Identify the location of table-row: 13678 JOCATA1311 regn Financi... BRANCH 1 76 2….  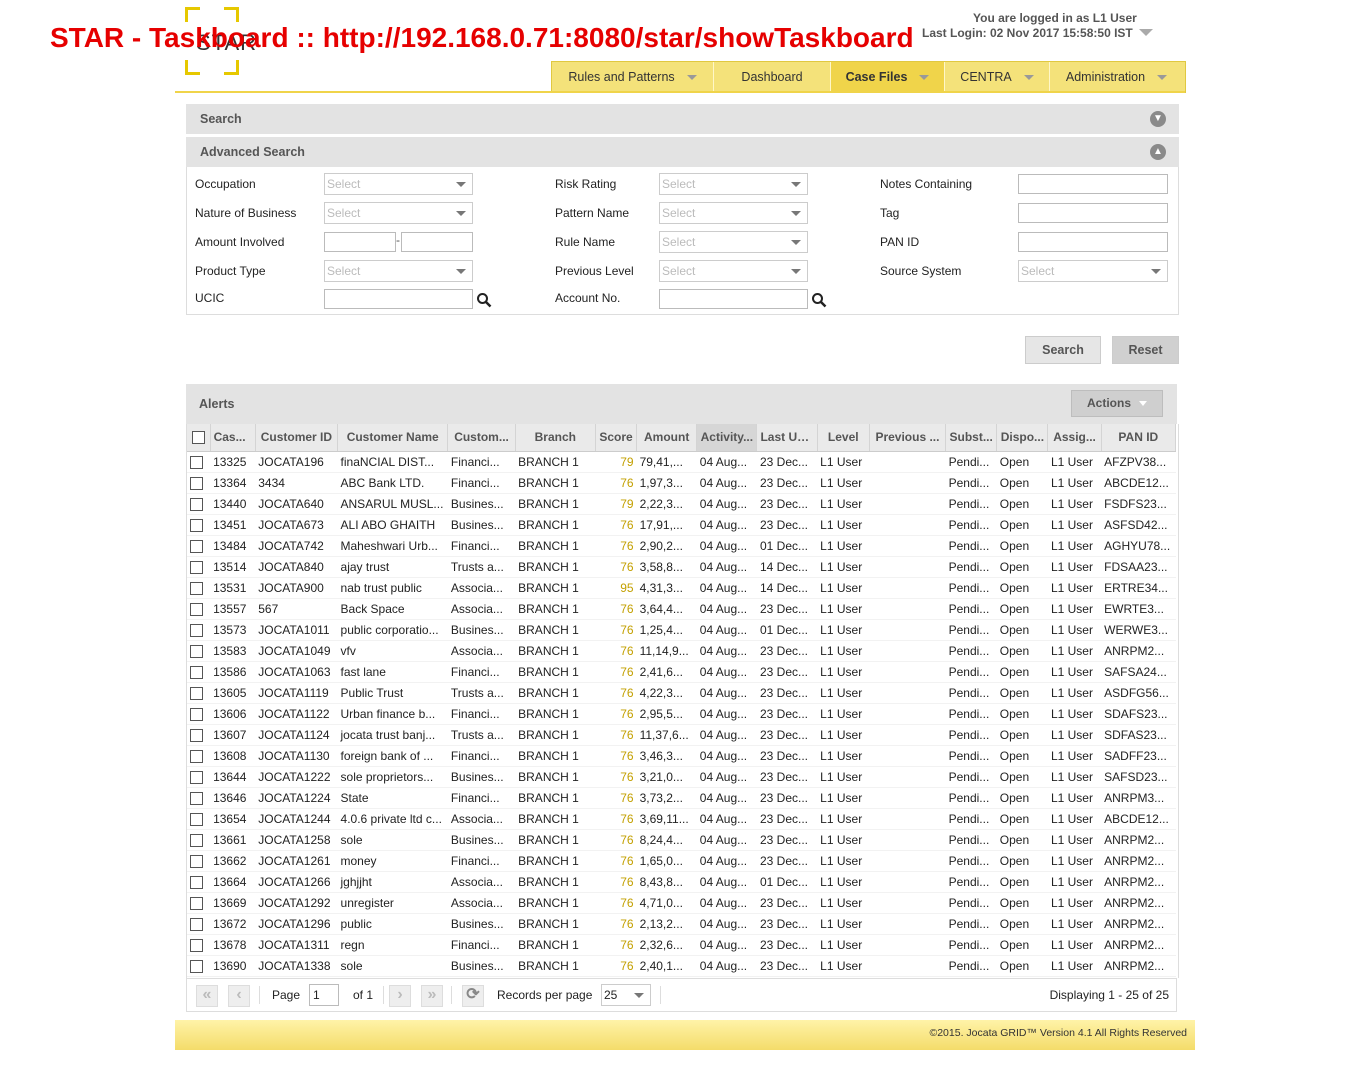
(681, 945).